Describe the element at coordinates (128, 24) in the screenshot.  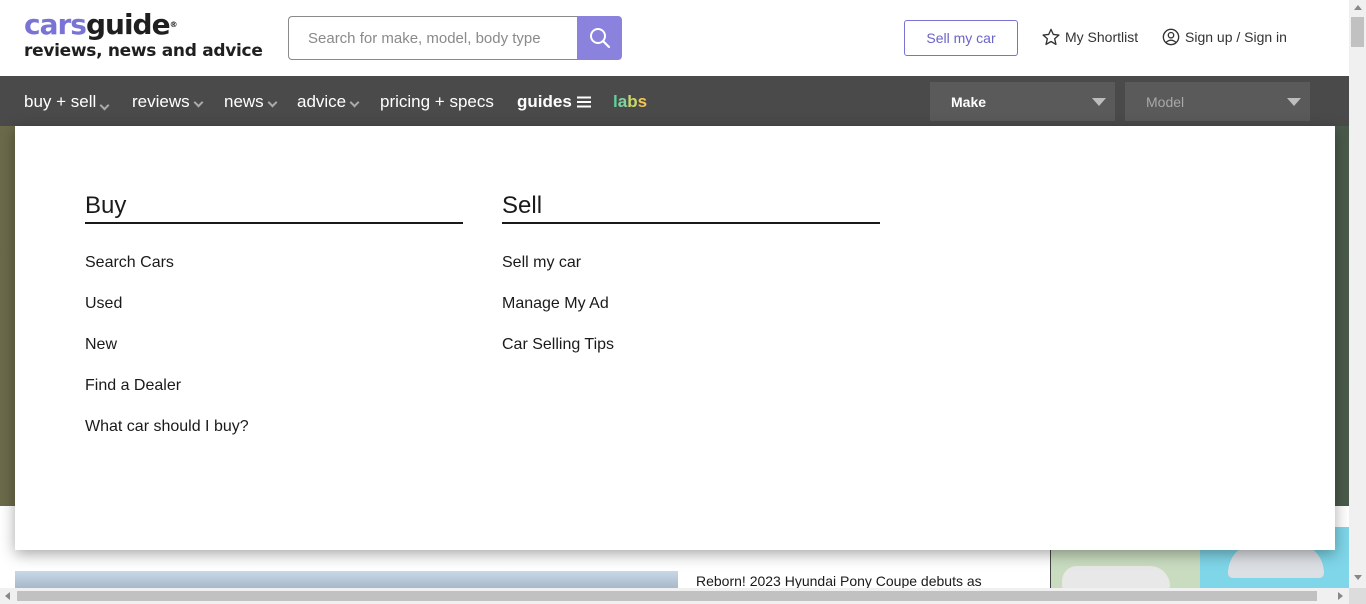
I see `logo-text-guide: guide` at that location.